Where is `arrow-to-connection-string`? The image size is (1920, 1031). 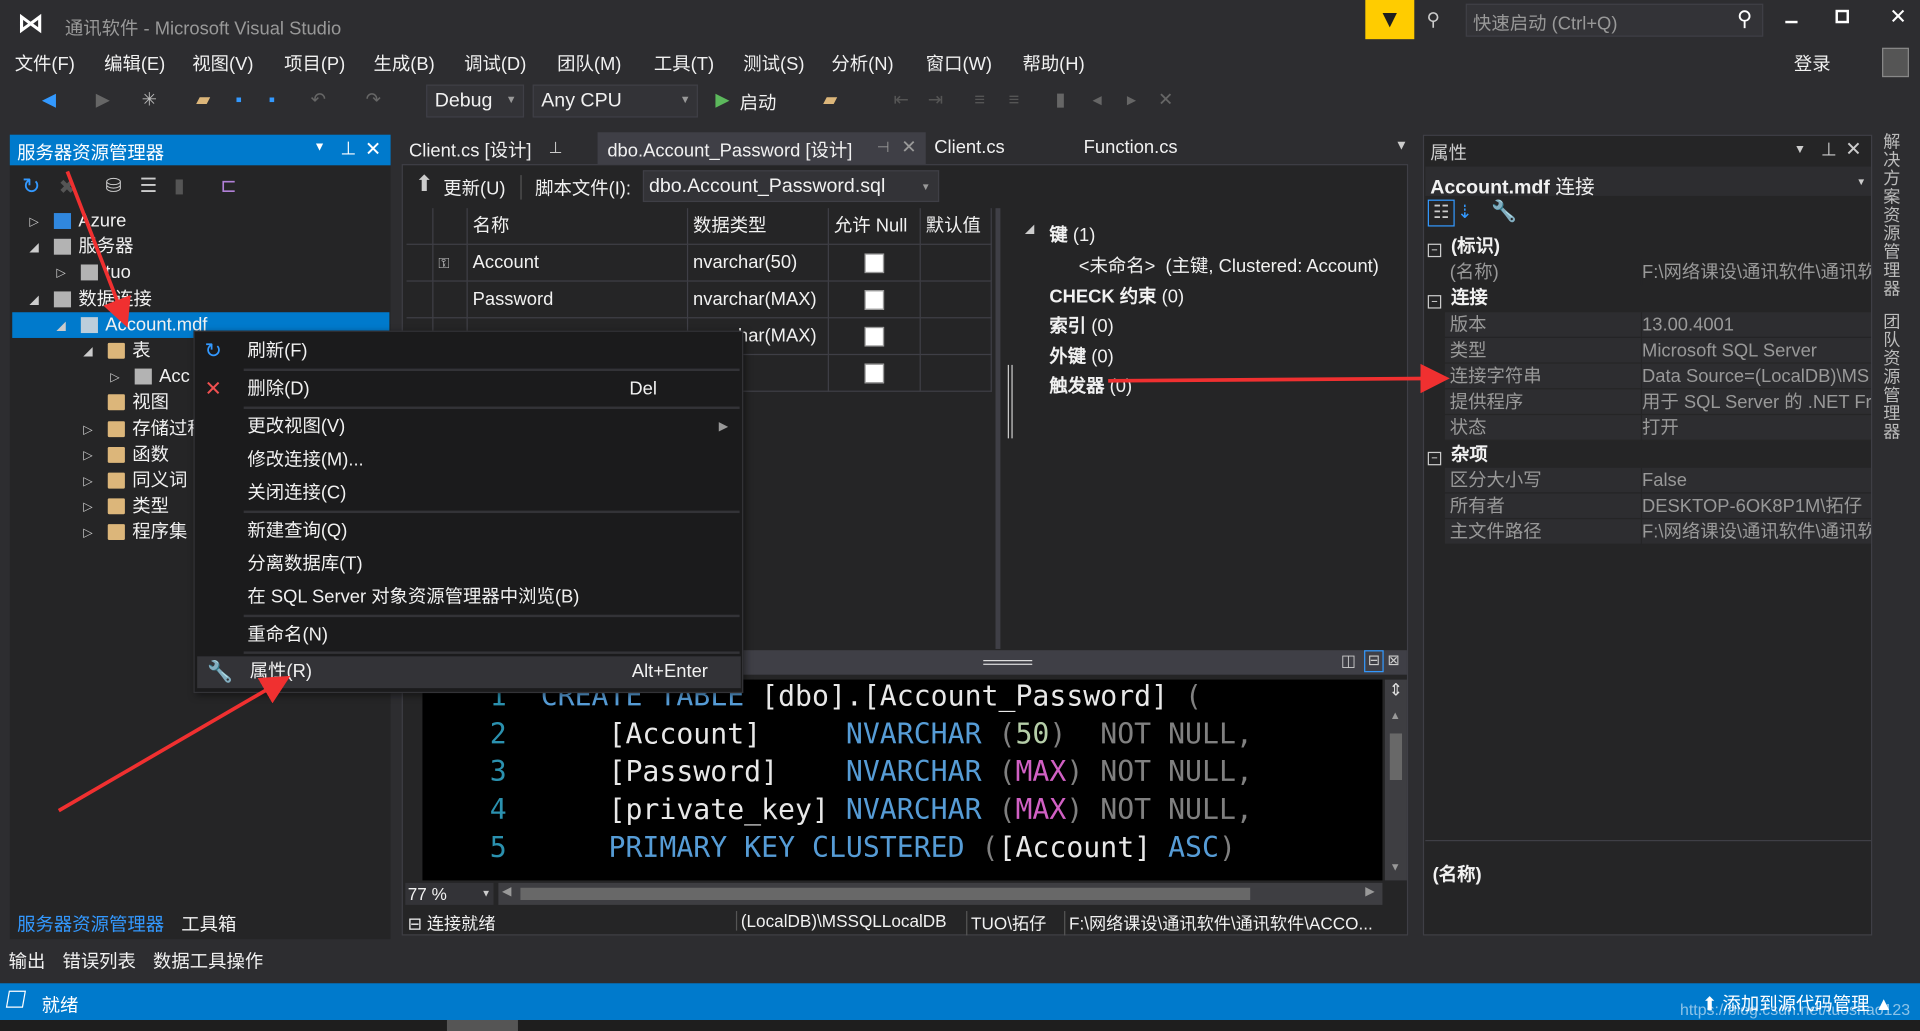
arrow-to-connection-string is located at coordinates (1279, 378).